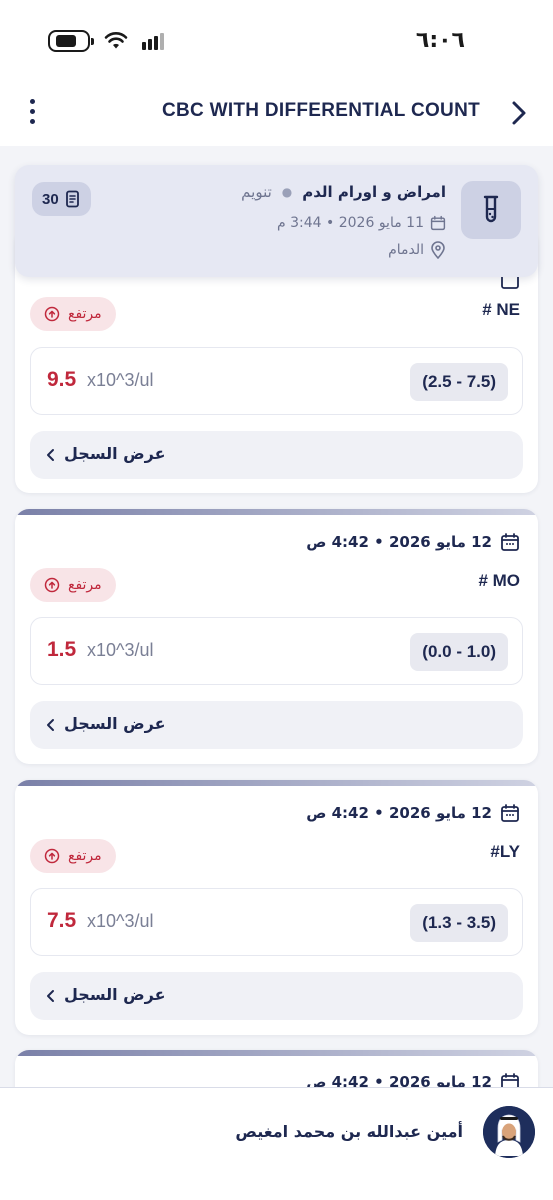 The image size is (553, 1200). I want to click on result-value-box: 1.5 x10^3/ul (0.0 - 1.0), so click(276, 651).